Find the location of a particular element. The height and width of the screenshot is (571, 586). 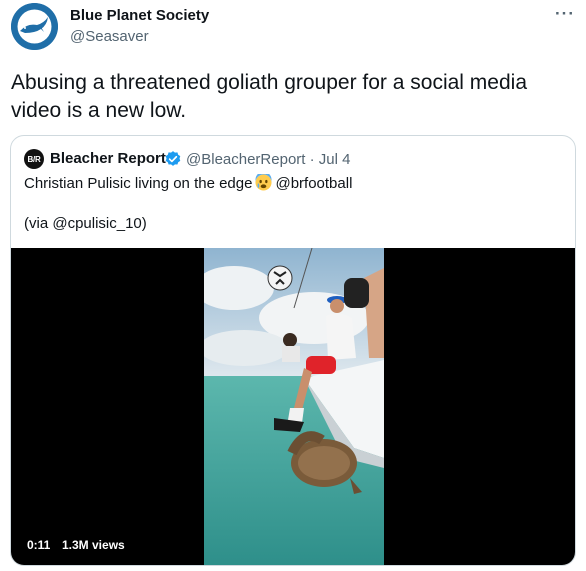

quoted-via-line: (via @cpulisic_10) is located at coordinates (85, 223).